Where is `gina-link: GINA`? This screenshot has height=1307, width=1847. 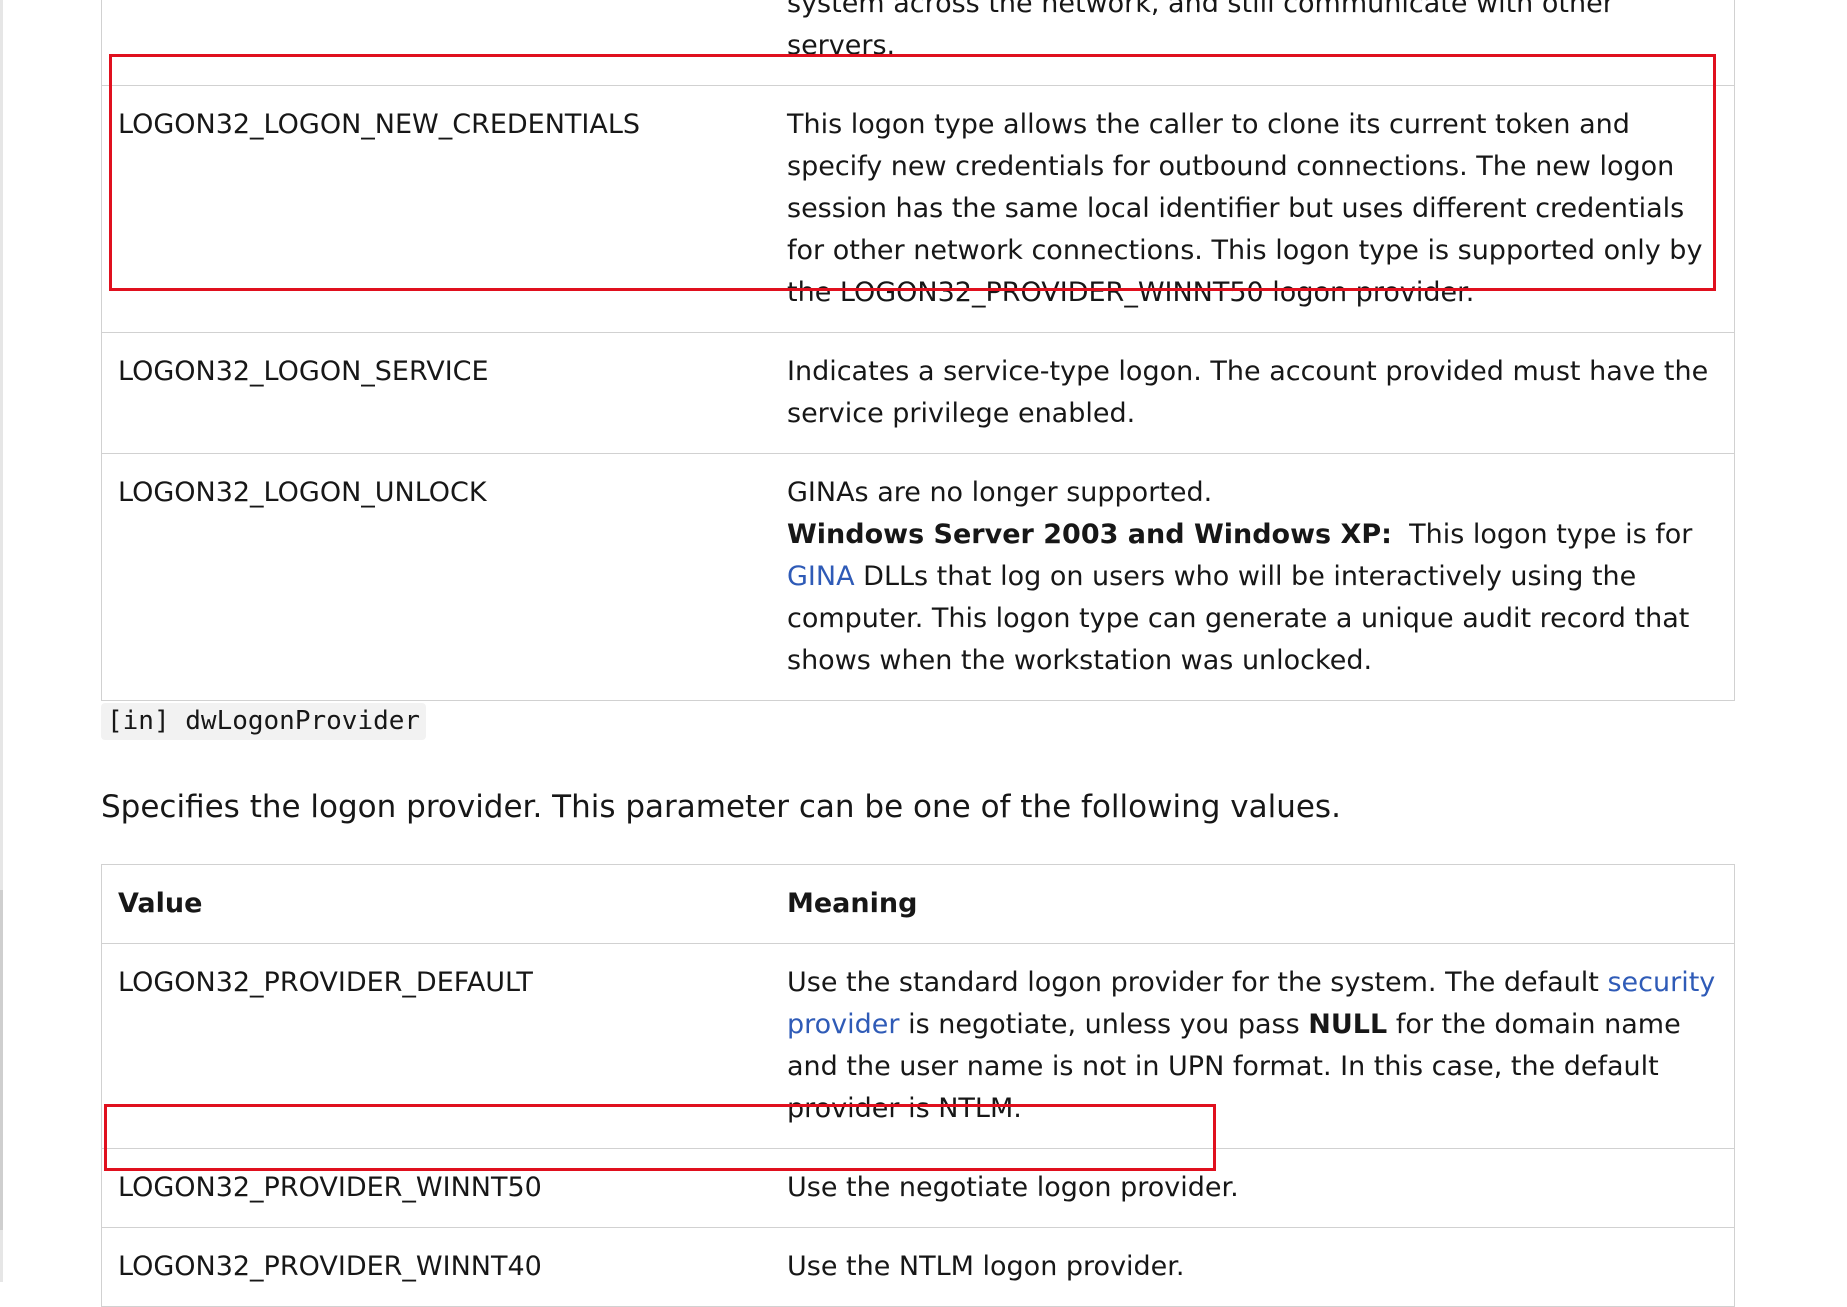
gina-link: GINA is located at coordinates (821, 576).